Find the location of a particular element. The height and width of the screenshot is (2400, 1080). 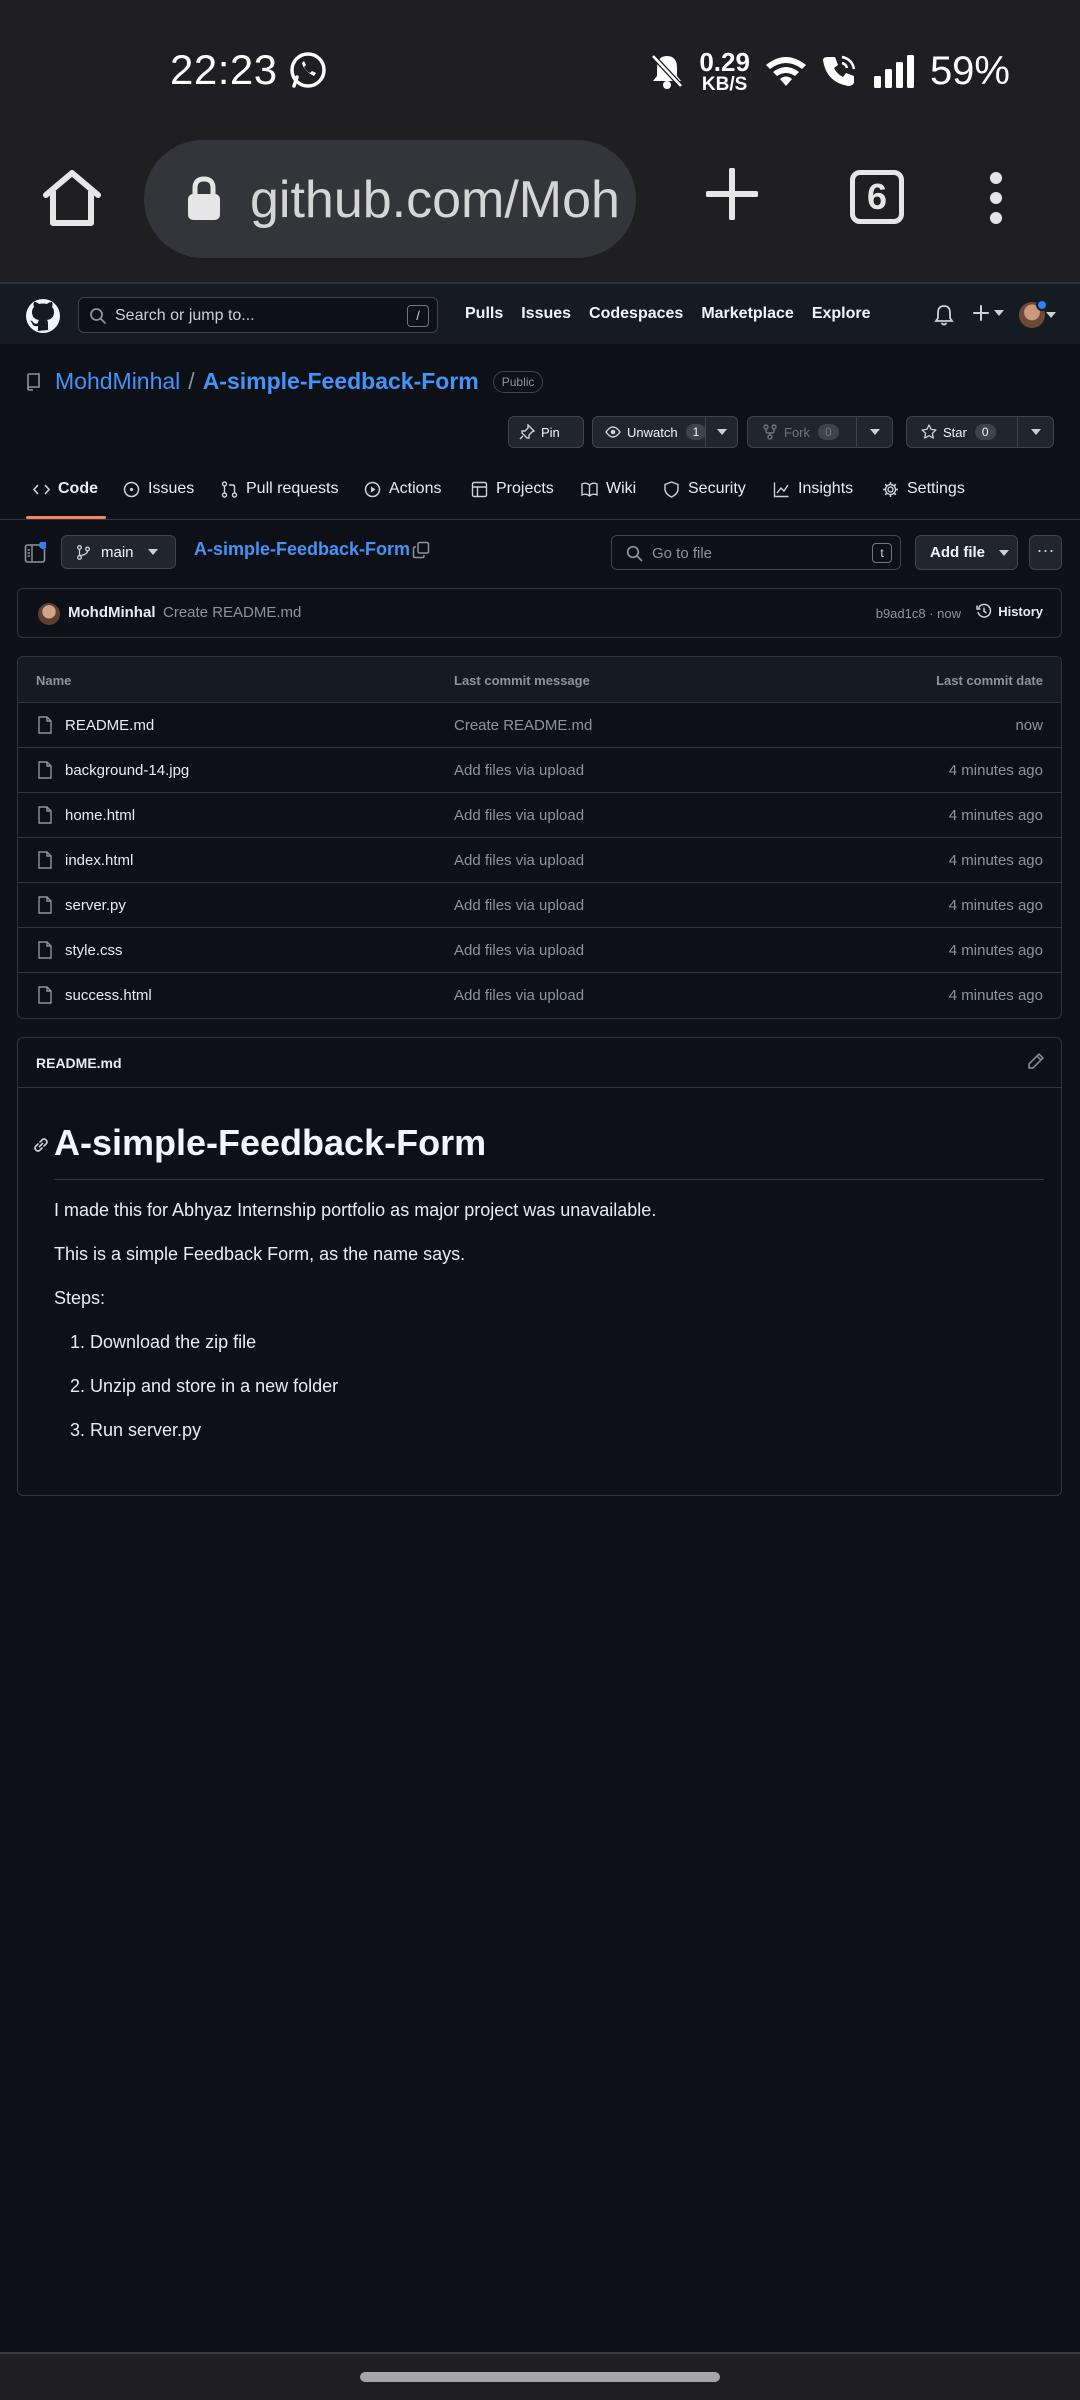

file-name: style.css is located at coordinates (94, 950).